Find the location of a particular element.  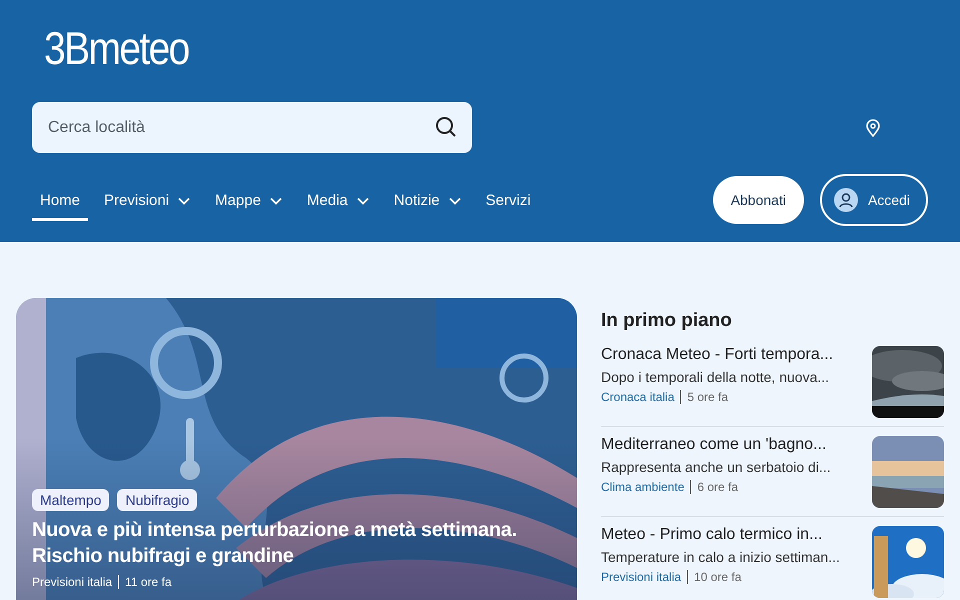

search-icon is located at coordinates (446, 127).